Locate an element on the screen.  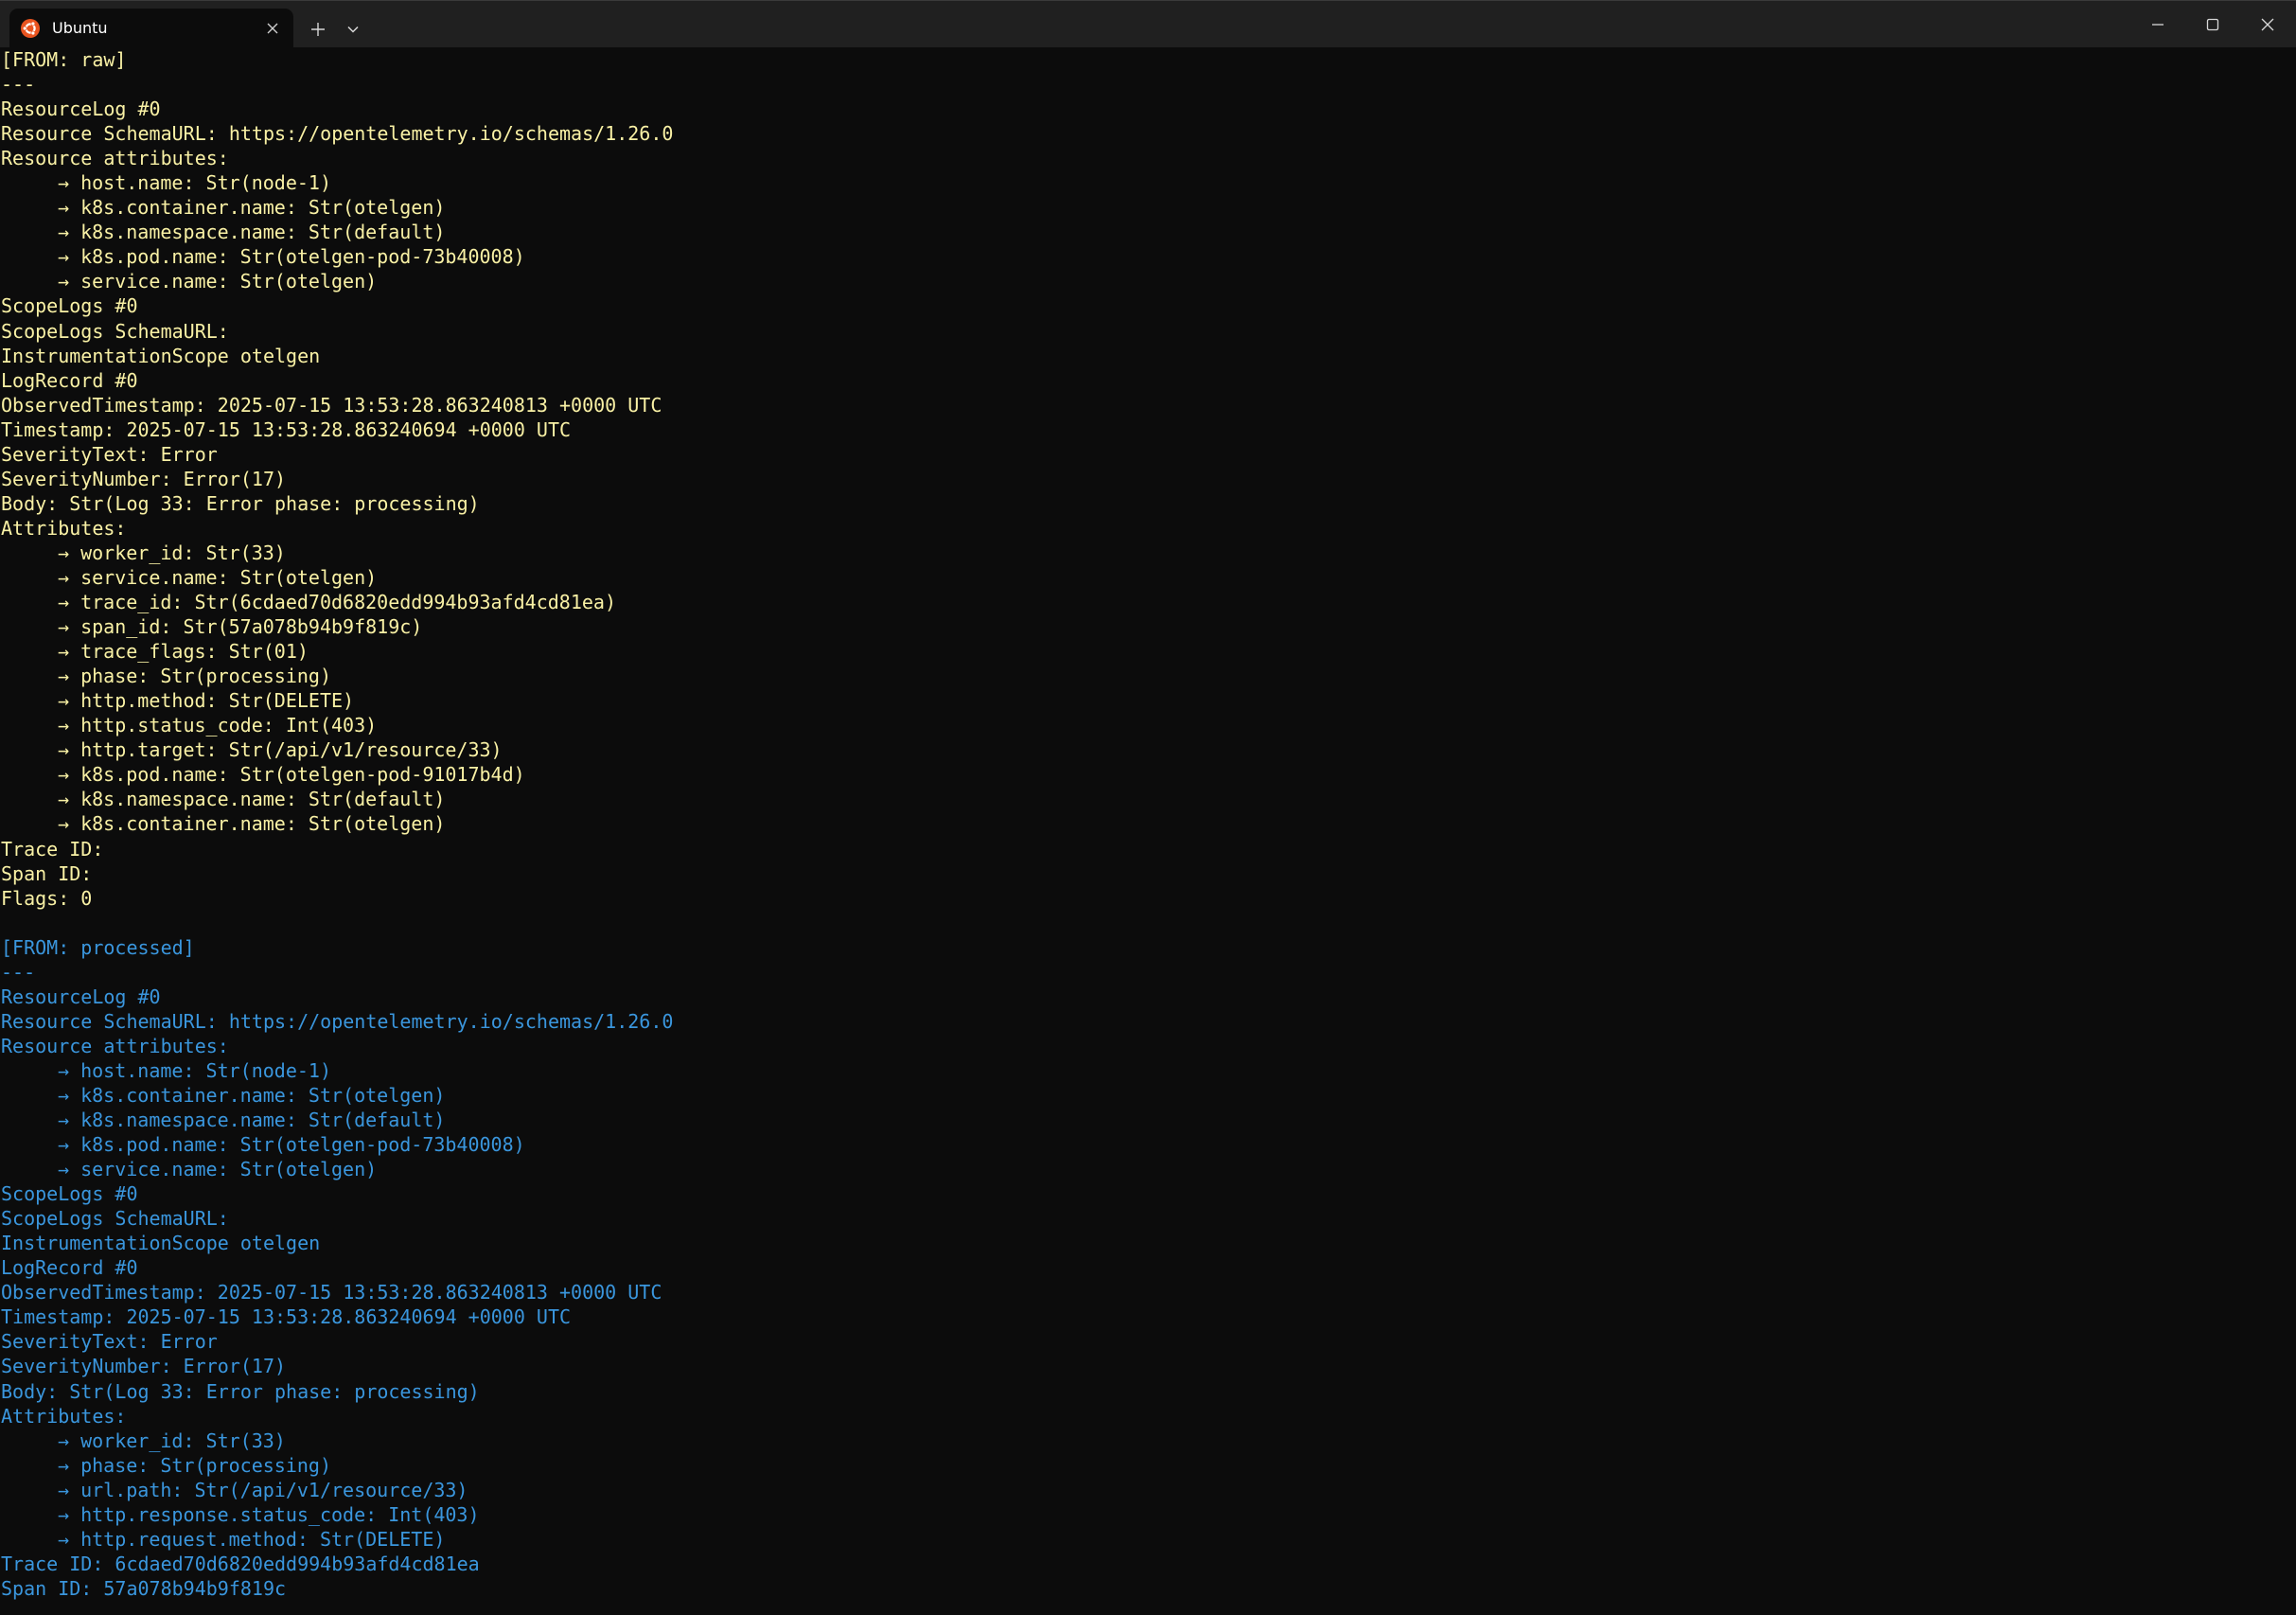
log-attribute: → http.status_code: Int(403) is located at coordinates (218, 725).